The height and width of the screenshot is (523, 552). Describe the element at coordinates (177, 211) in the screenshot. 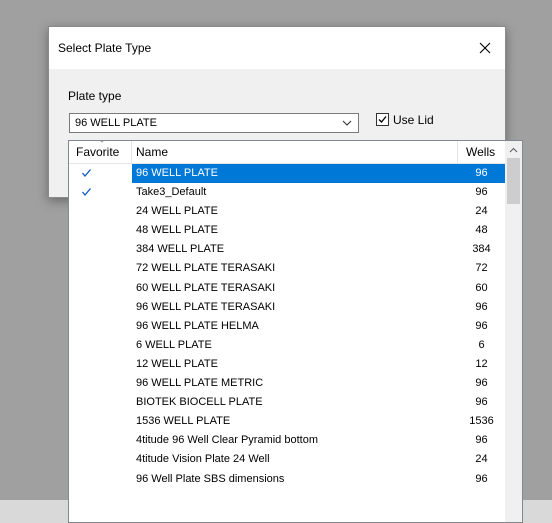

I see `plate-name-cell: 24 WELL PLATE` at that location.